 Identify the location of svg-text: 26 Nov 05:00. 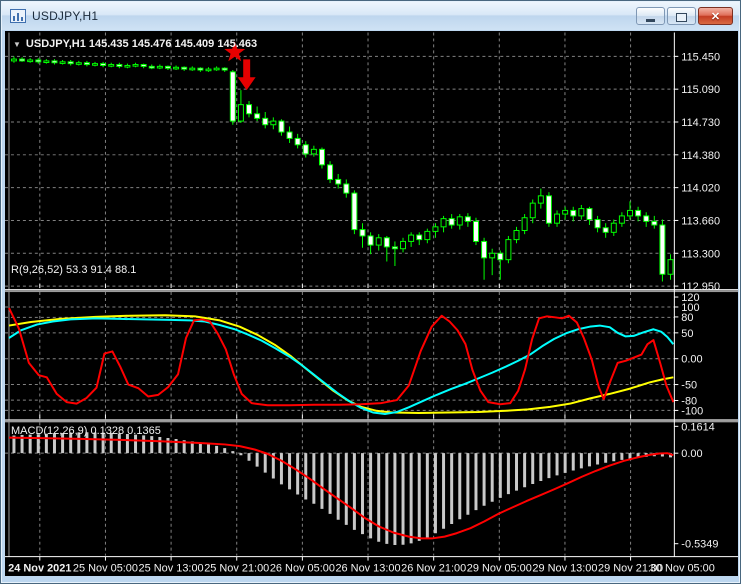
(302, 569).